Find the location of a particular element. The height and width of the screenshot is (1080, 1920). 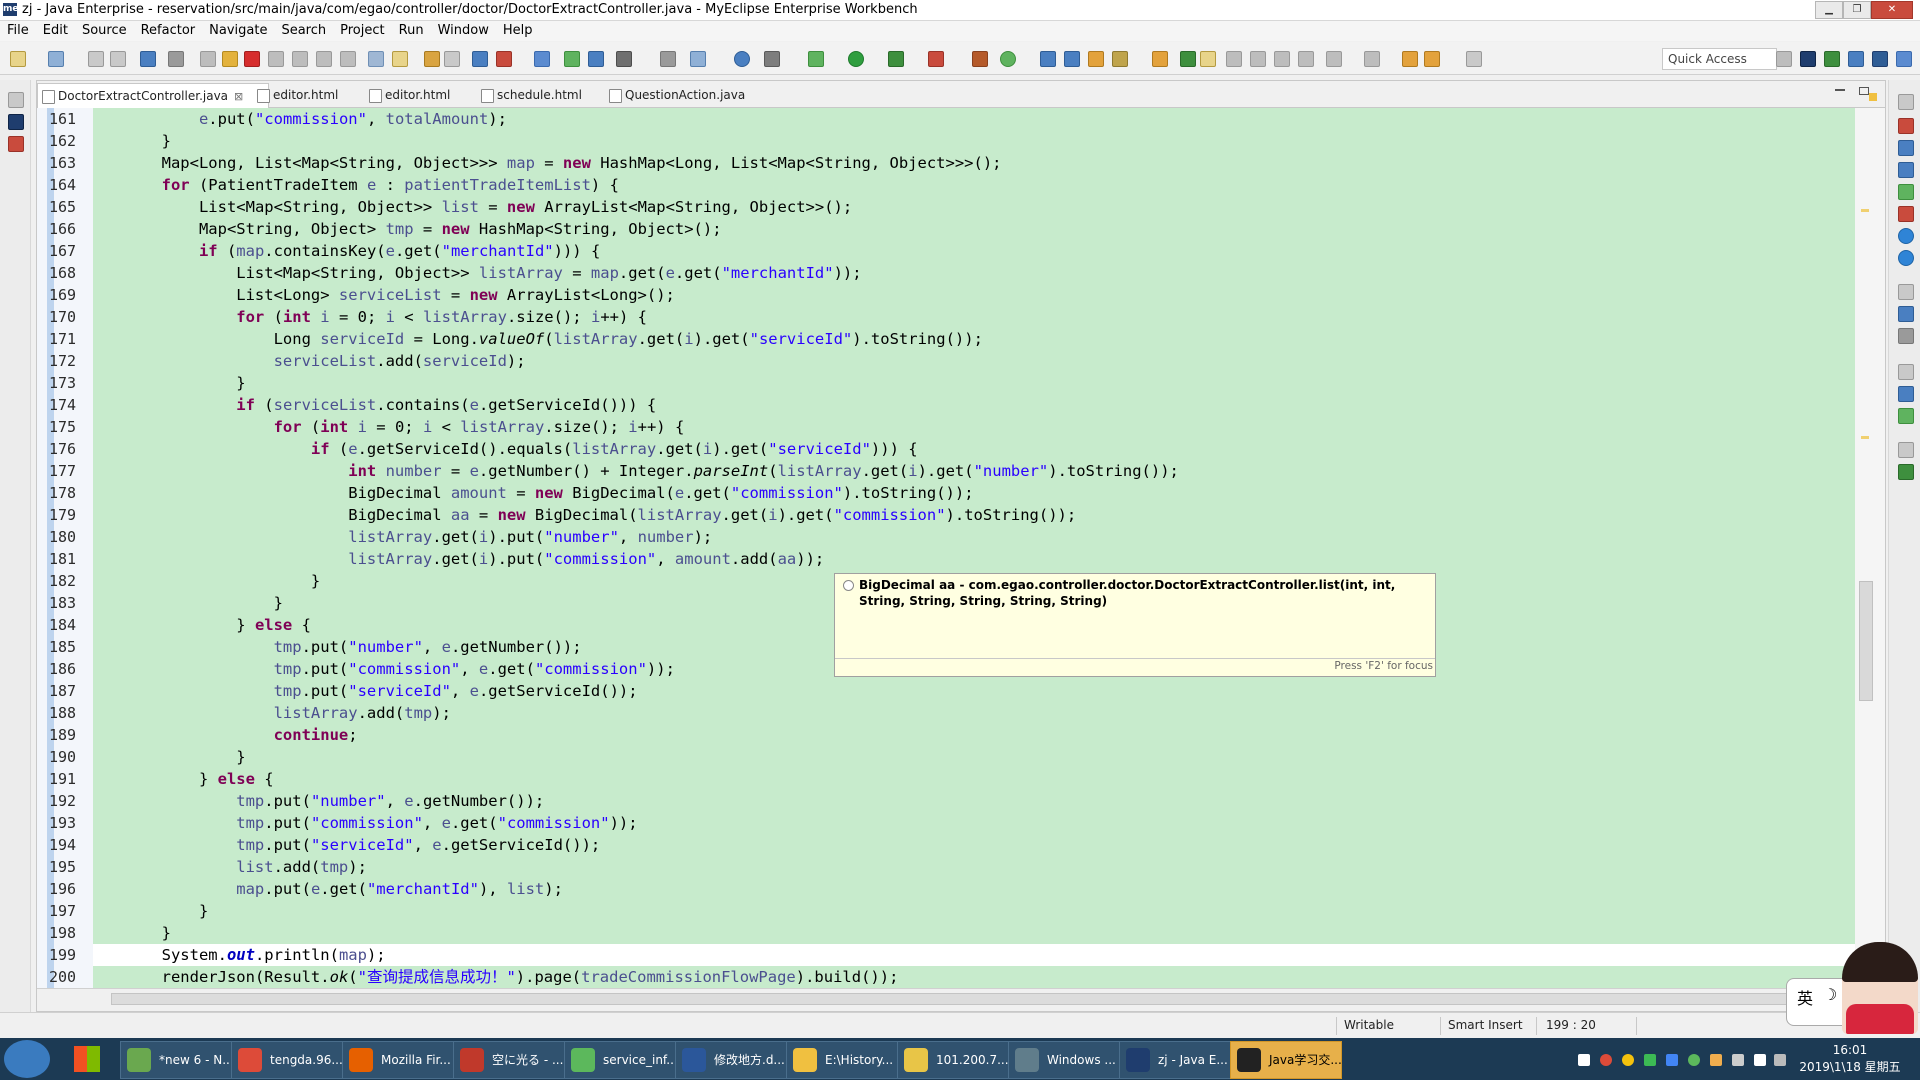

tray-qq-icon is located at coordinates (1716, 1060).